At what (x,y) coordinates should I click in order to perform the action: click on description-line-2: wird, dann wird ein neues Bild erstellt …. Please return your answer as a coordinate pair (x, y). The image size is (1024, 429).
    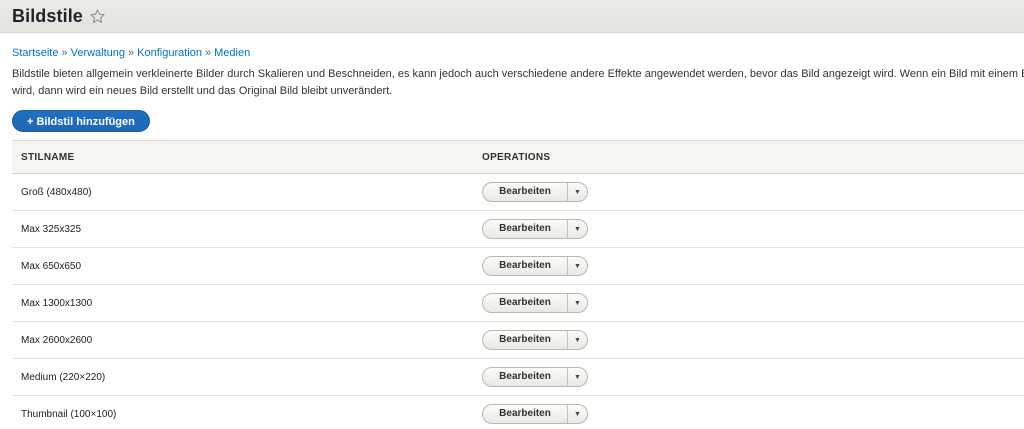
    Looking at the image, I should click on (202, 91).